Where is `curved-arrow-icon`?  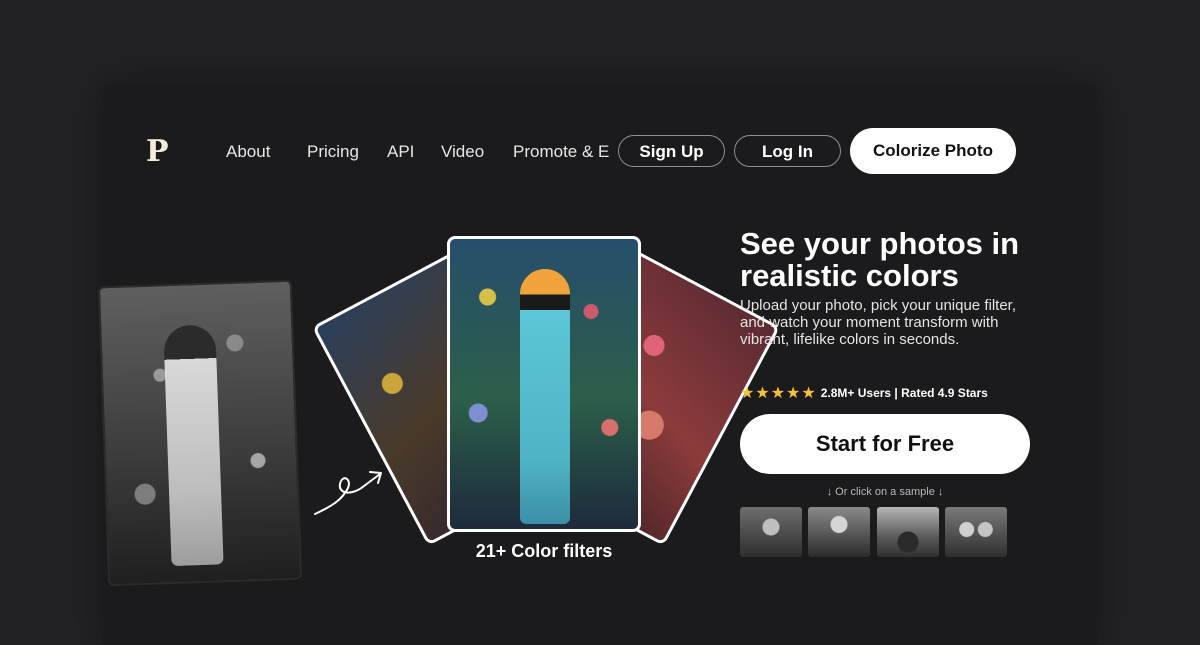 curved-arrow-icon is located at coordinates (348, 493).